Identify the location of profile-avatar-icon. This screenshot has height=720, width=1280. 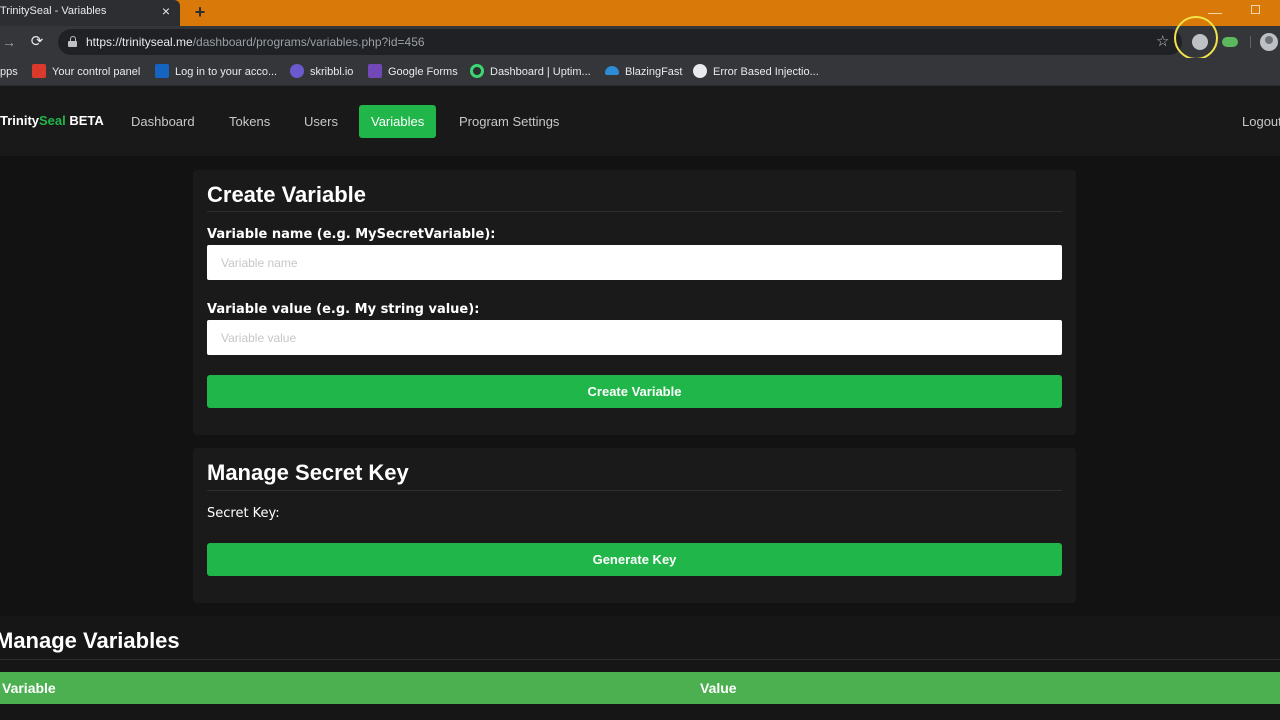
(1269, 42).